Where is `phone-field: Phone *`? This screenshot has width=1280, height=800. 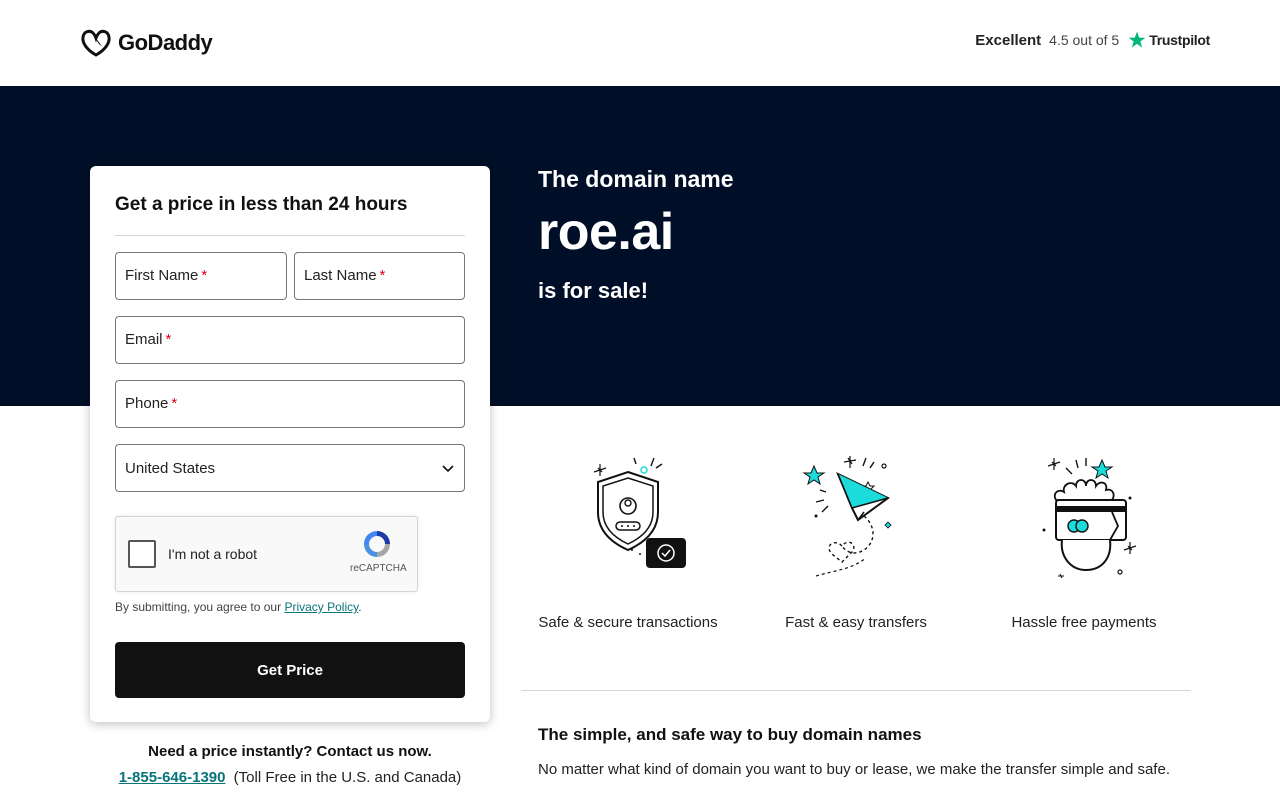 phone-field: Phone * is located at coordinates (290, 404).